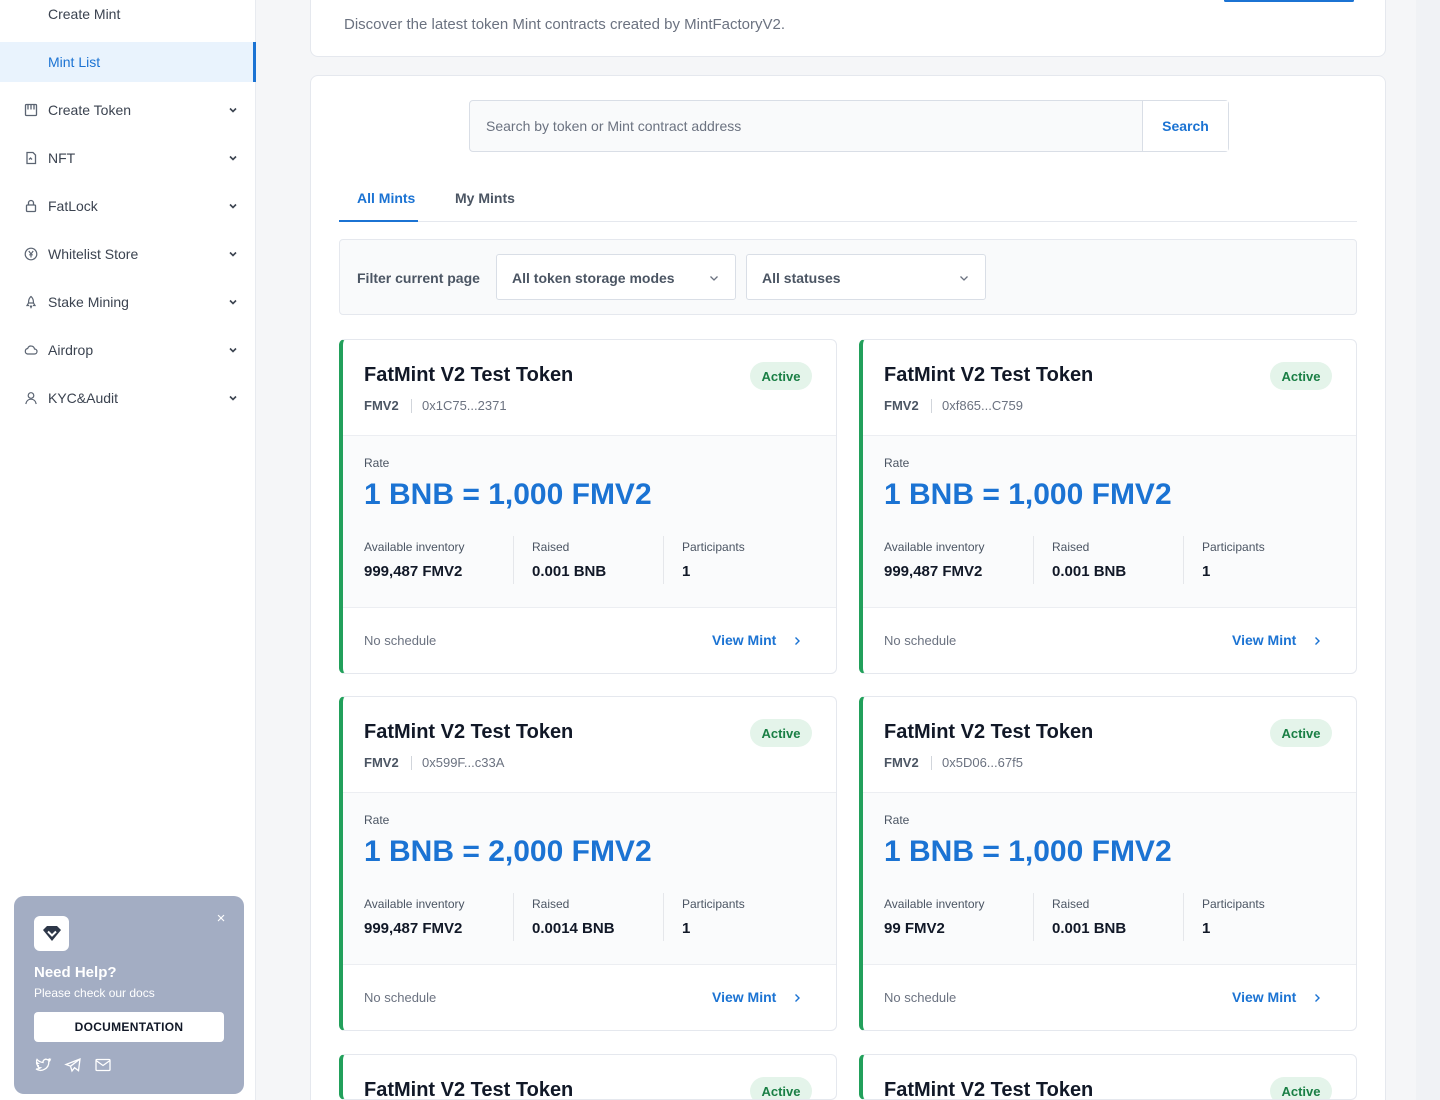 Image resolution: width=1440 pixels, height=1100 pixels. What do you see at coordinates (31, 158) in the screenshot?
I see `nft-icon` at bounding box center [31, 158].